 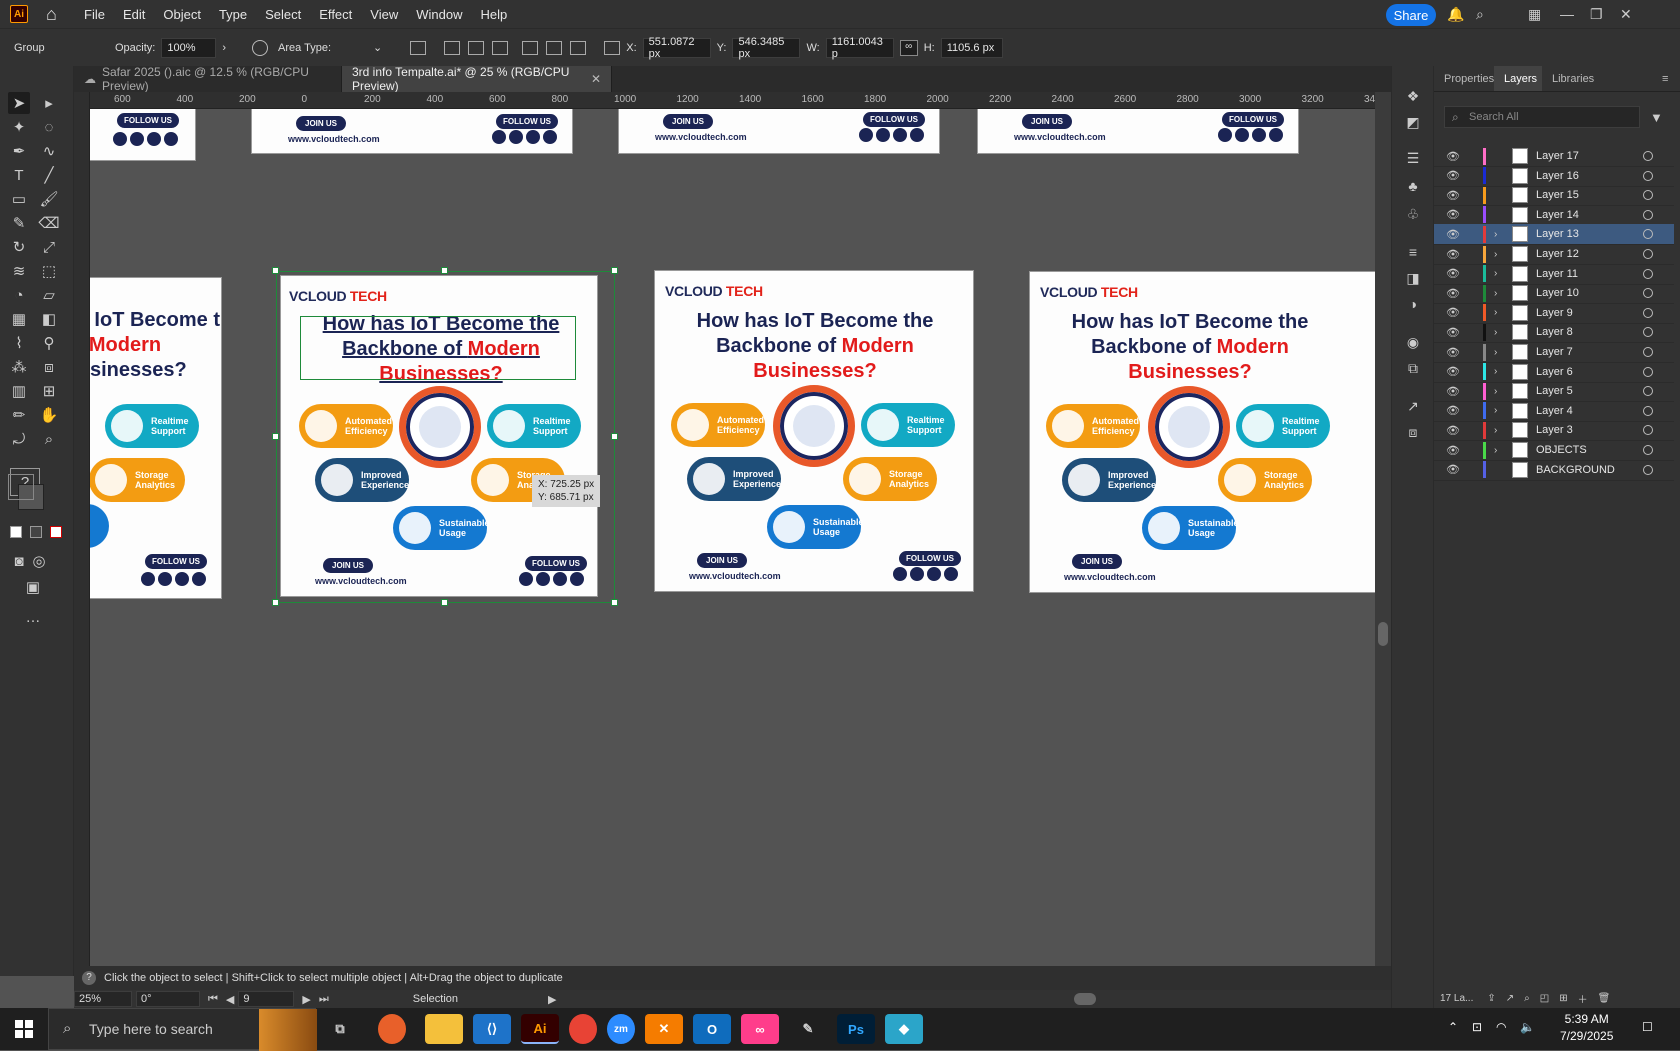 What do you see at coordinates (1554, 352) in the screenshot?
I see `layer-row: 👁 › Layer 7` at bounding box center [1554, 352].